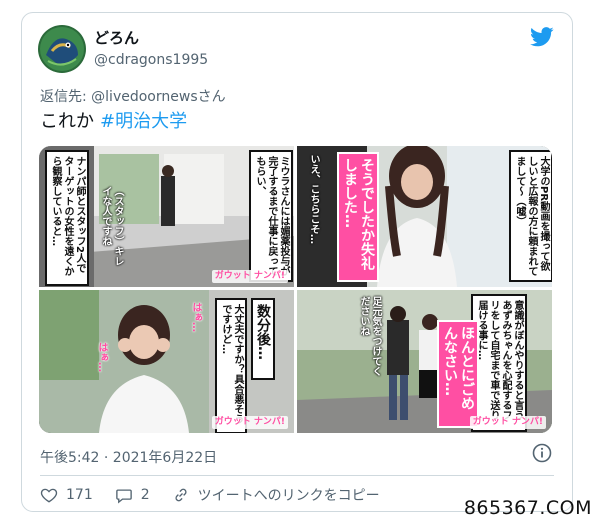 The height and width of the screenshot is (525, 600). Describe the element at coordinates (211, 97) in the screenshot. I see `reply-suffix: さん` at that location.